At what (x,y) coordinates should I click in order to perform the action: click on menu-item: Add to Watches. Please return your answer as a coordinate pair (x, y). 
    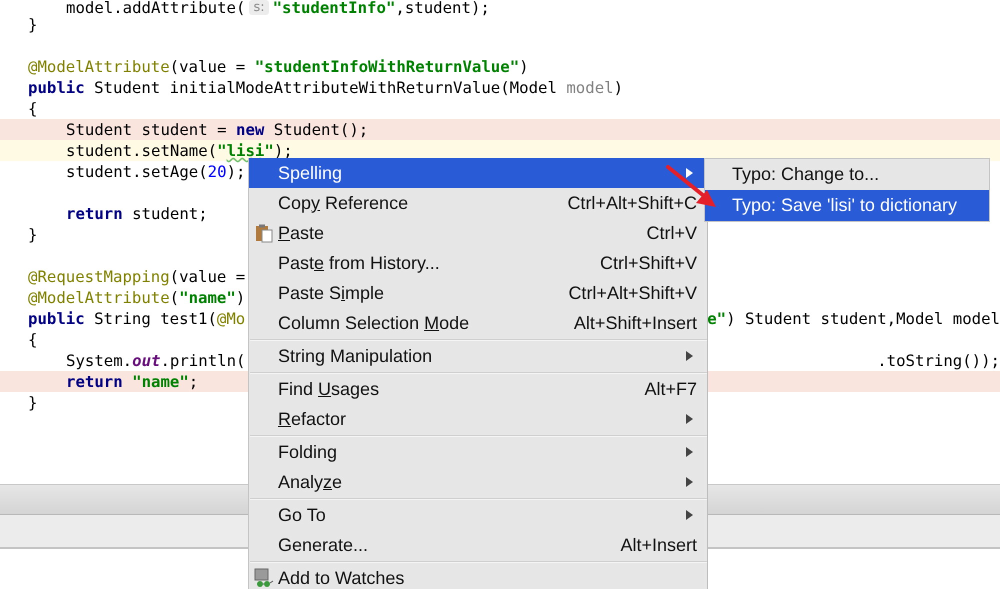
    Looking at the image, I should click on (478, 576).